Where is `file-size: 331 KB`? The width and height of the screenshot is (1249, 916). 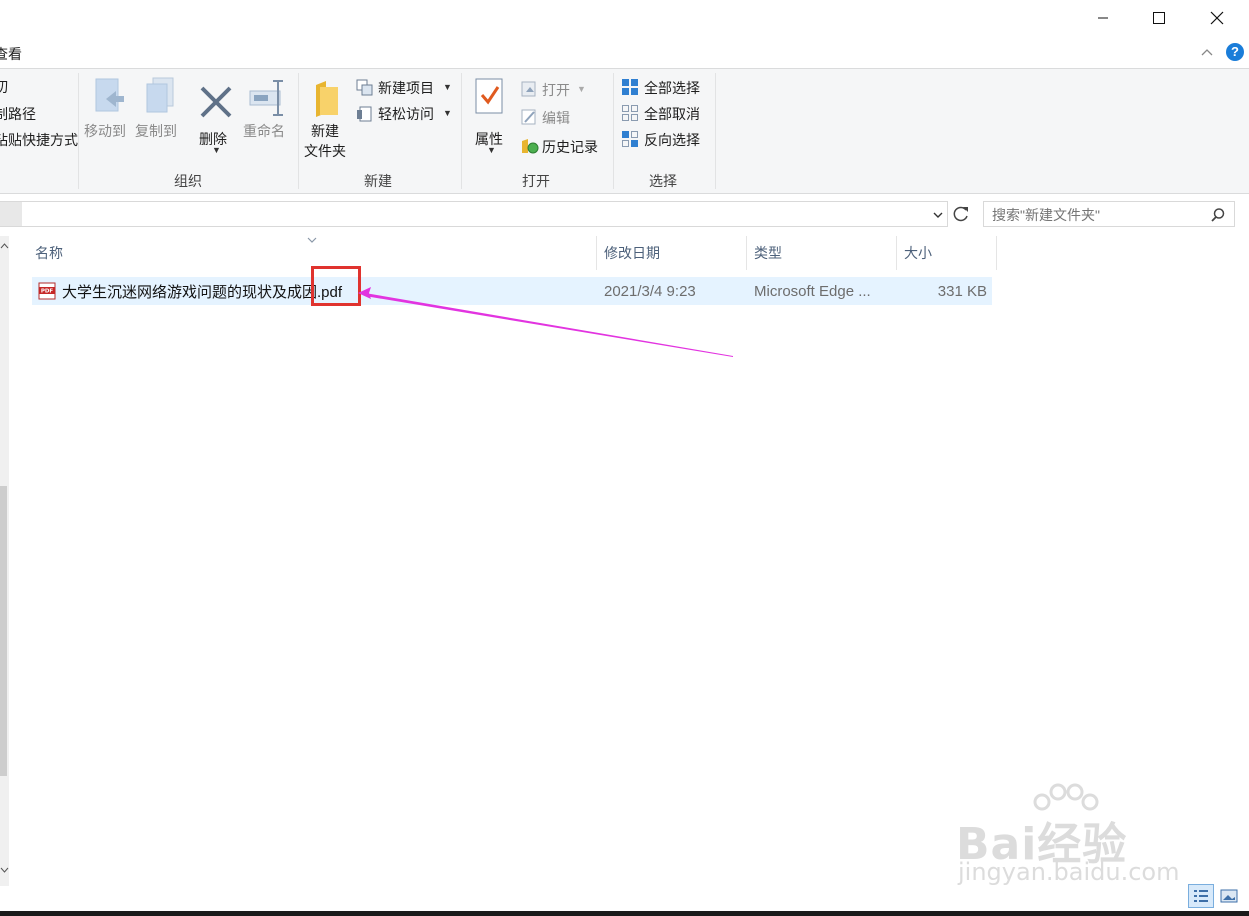 file-size: 331 KB is located at coordinates (962, 291).